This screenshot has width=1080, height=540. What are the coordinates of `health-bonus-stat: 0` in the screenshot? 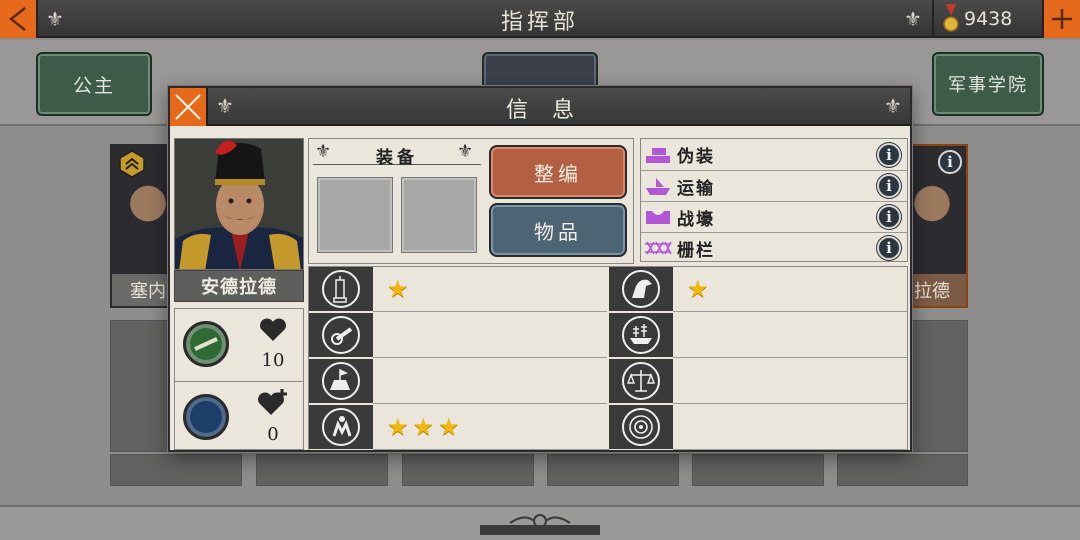 It's located at (239, 416).